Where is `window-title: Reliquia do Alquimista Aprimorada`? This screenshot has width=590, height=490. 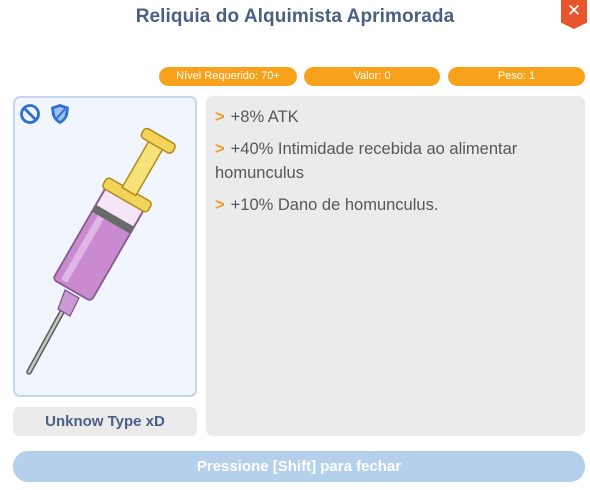
window-title: Reliquia do Alquimista Aprimorada is located at coordinates (295, 16).